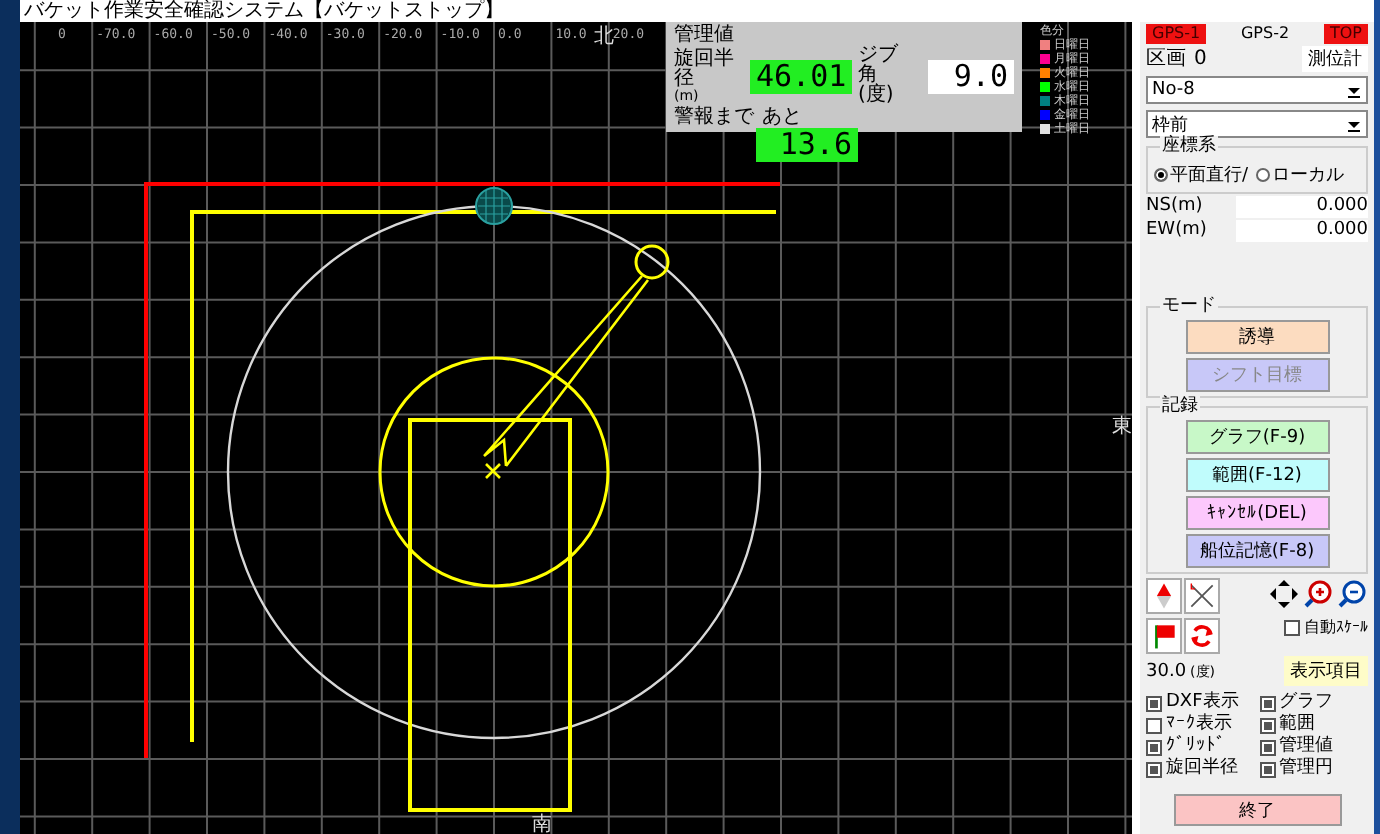 The width and height of the screenshot is (1380, 834). Describe the element at coordinates (1122, 427) in the screenshot. I see `east-label: 東` at that location.